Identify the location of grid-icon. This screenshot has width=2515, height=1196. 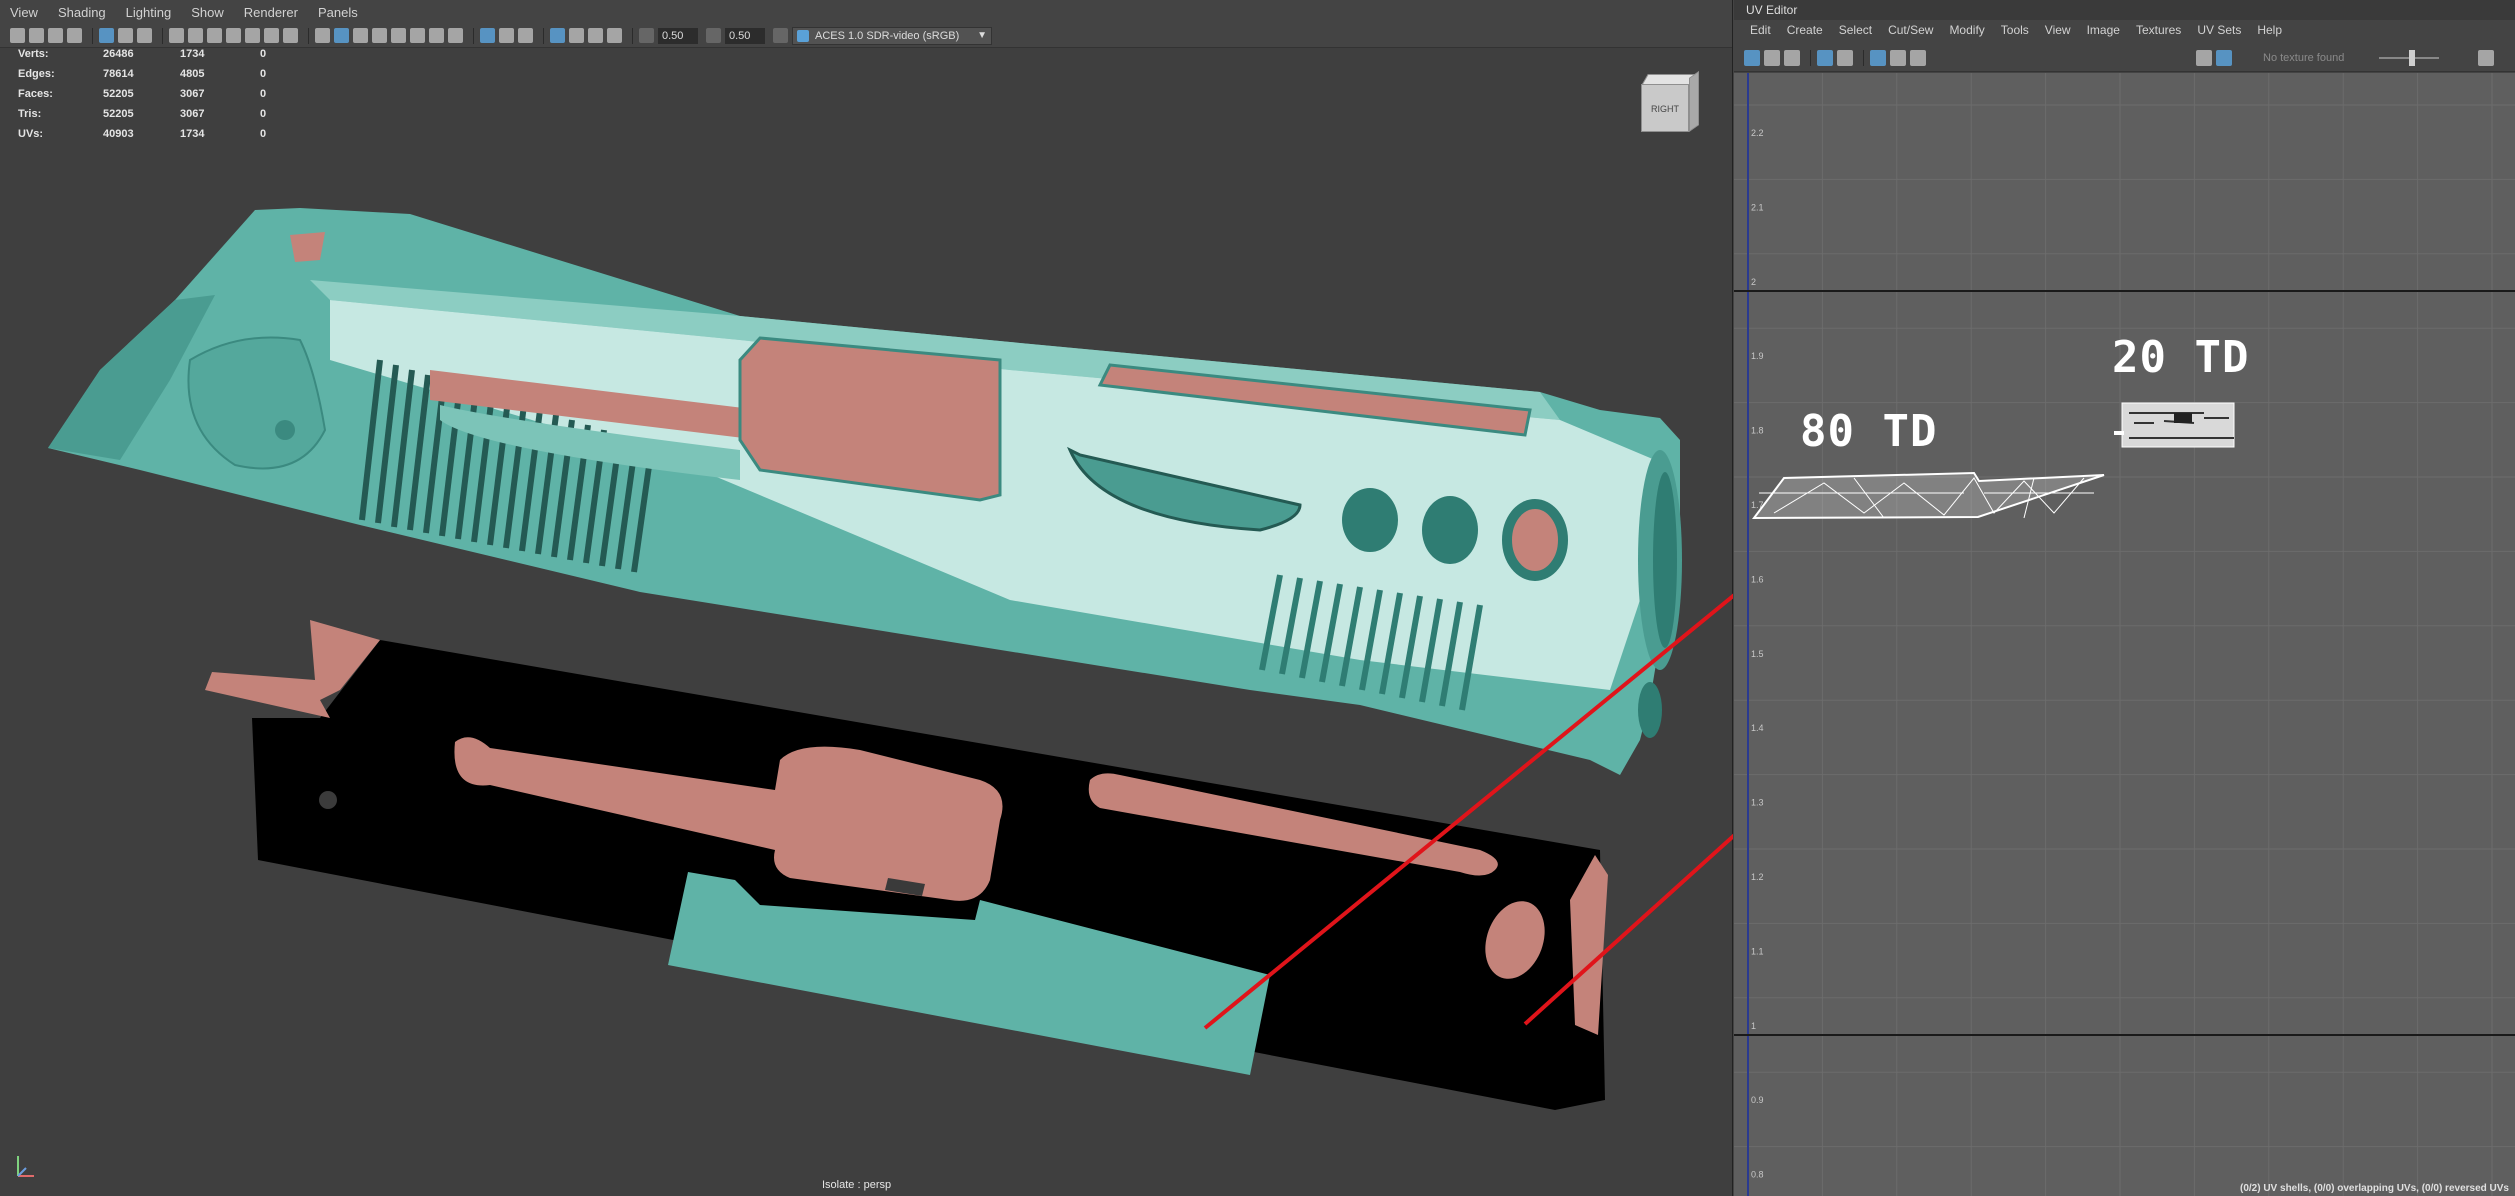
(176, 35).